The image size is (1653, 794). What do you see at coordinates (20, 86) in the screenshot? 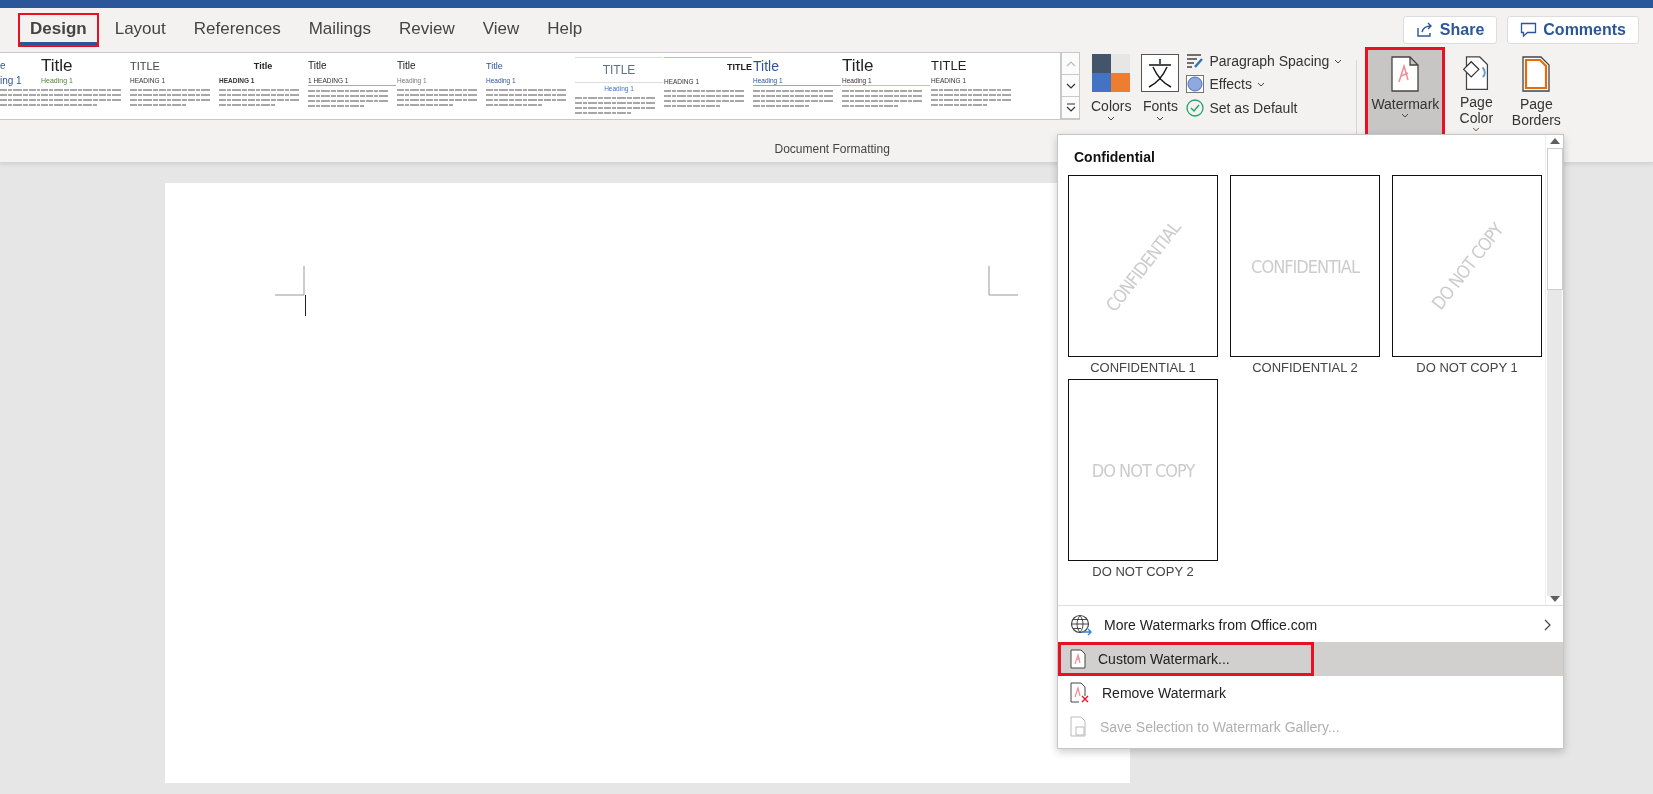
I see `style-thumbnail: e ing 1` at bounding box center [20, 86].